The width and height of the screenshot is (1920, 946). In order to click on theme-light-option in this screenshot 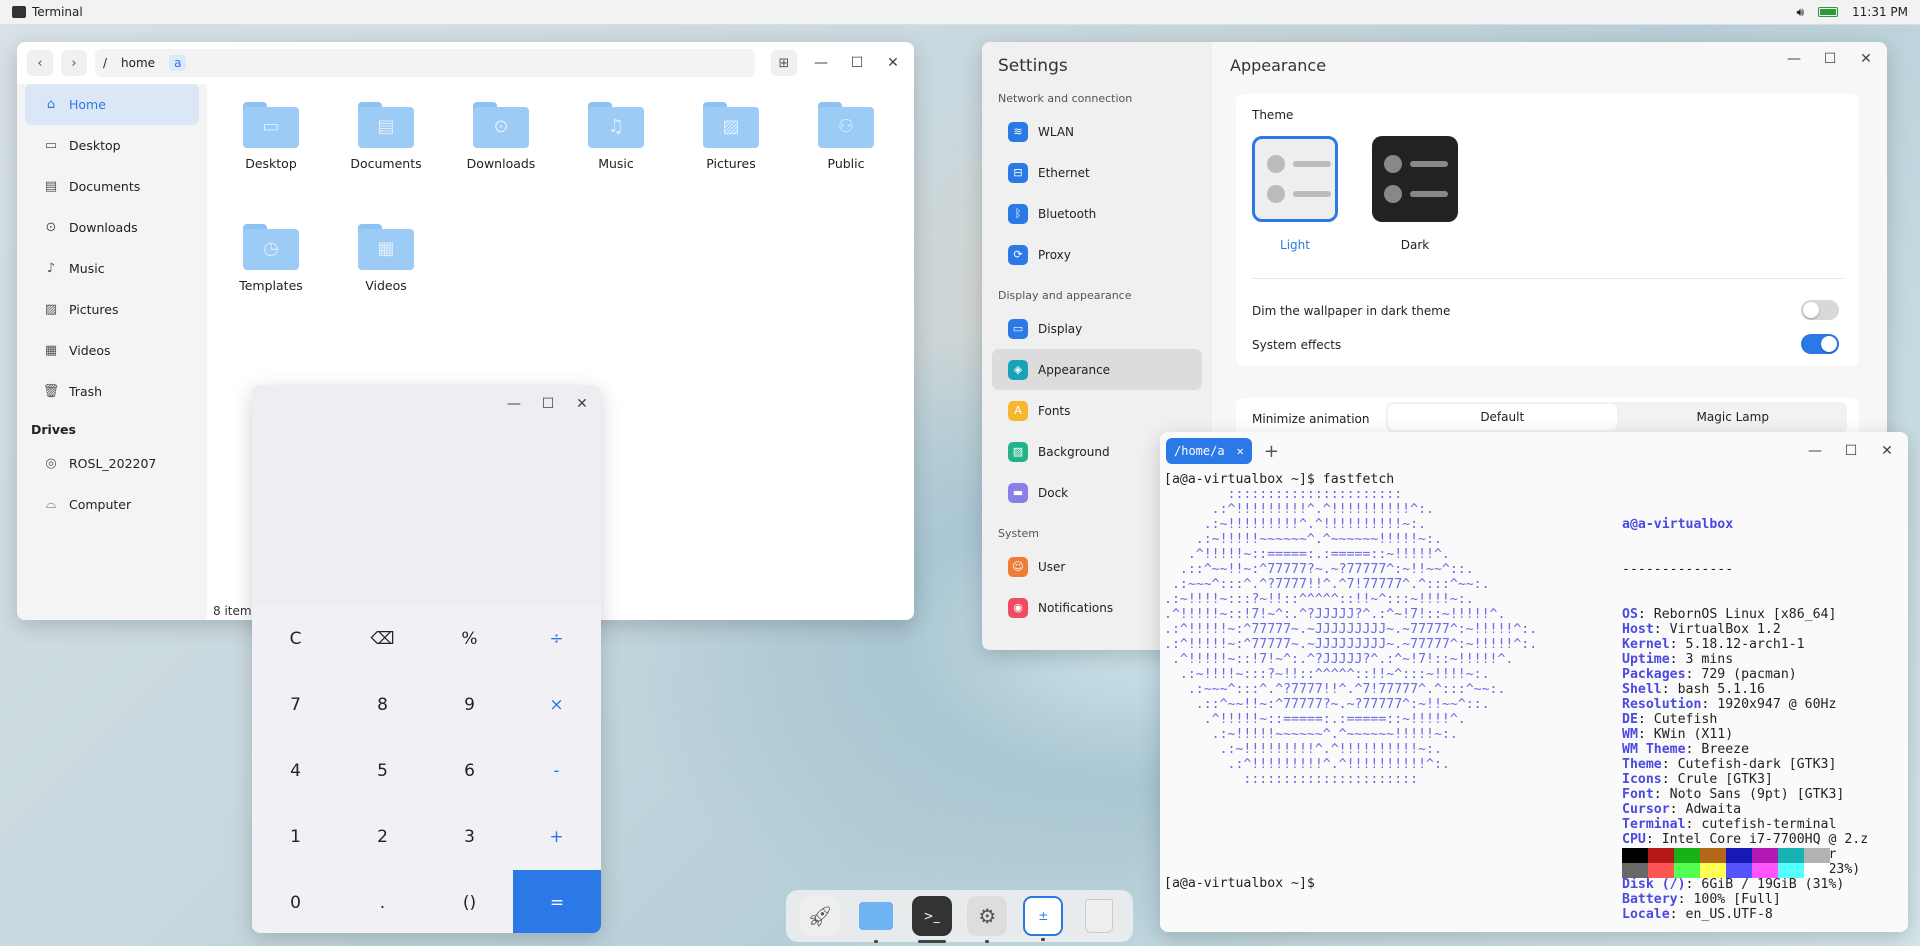, I will do `click(1295, 179)`.